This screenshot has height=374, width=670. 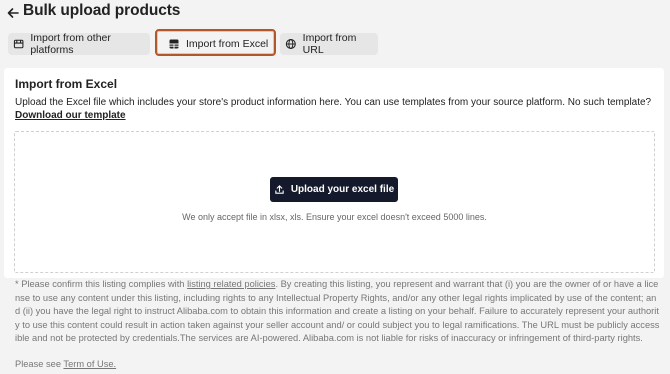 I want to click on terms-line: Please see Term of Use., so click(x=65, y=364).